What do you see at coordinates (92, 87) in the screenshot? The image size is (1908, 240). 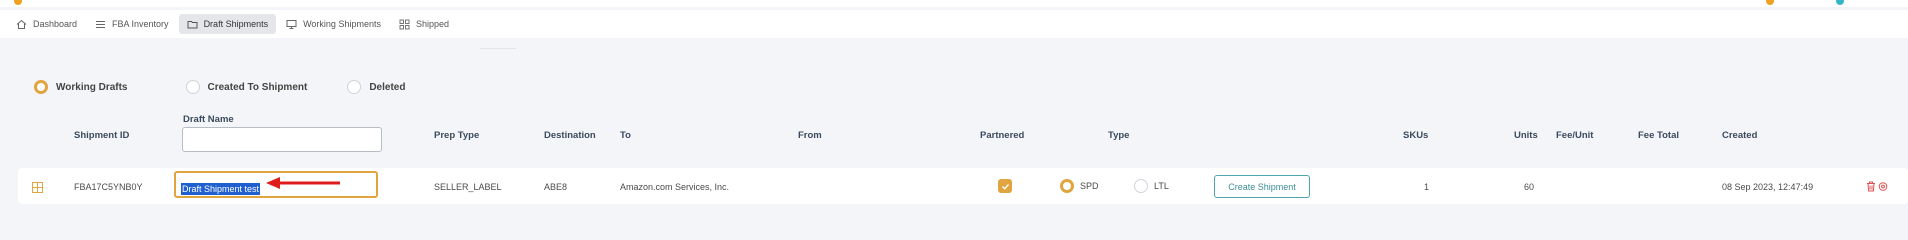 I see `filter-label: Working Drafts` at bounding box center [92, 87].